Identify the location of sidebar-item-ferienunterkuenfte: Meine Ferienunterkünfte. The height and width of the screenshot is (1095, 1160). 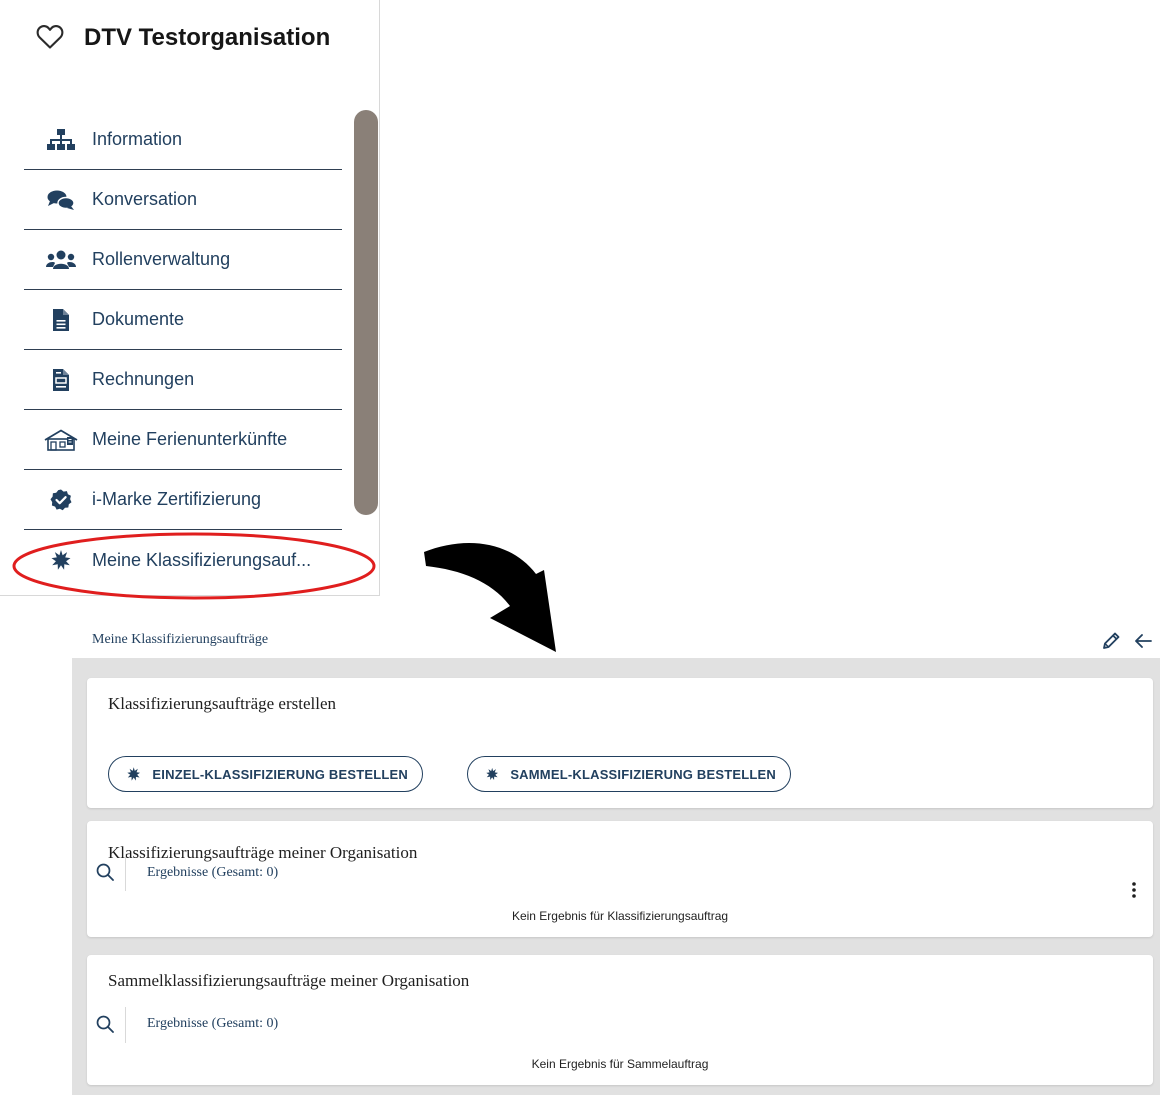
(183, 440).